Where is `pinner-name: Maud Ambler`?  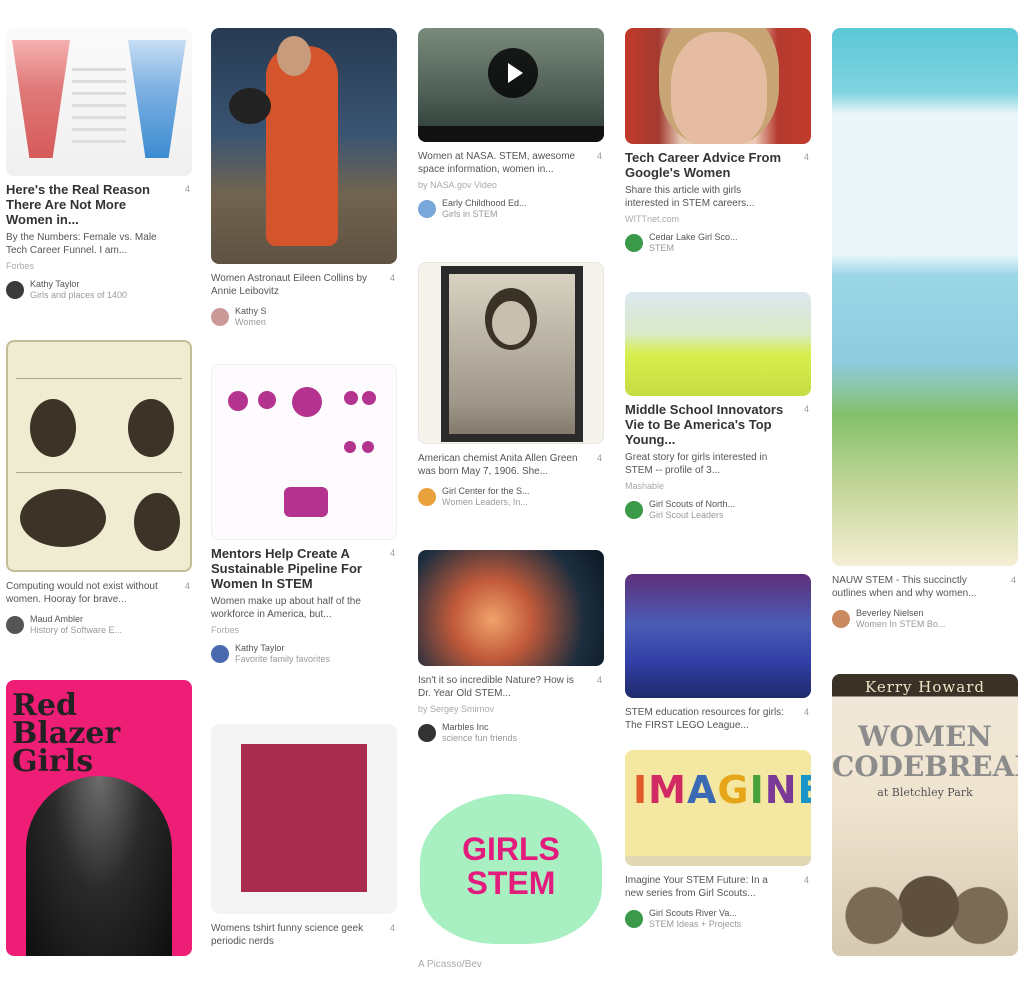 pinner-name: Maud Ambler is located at coordinates (56, 619).